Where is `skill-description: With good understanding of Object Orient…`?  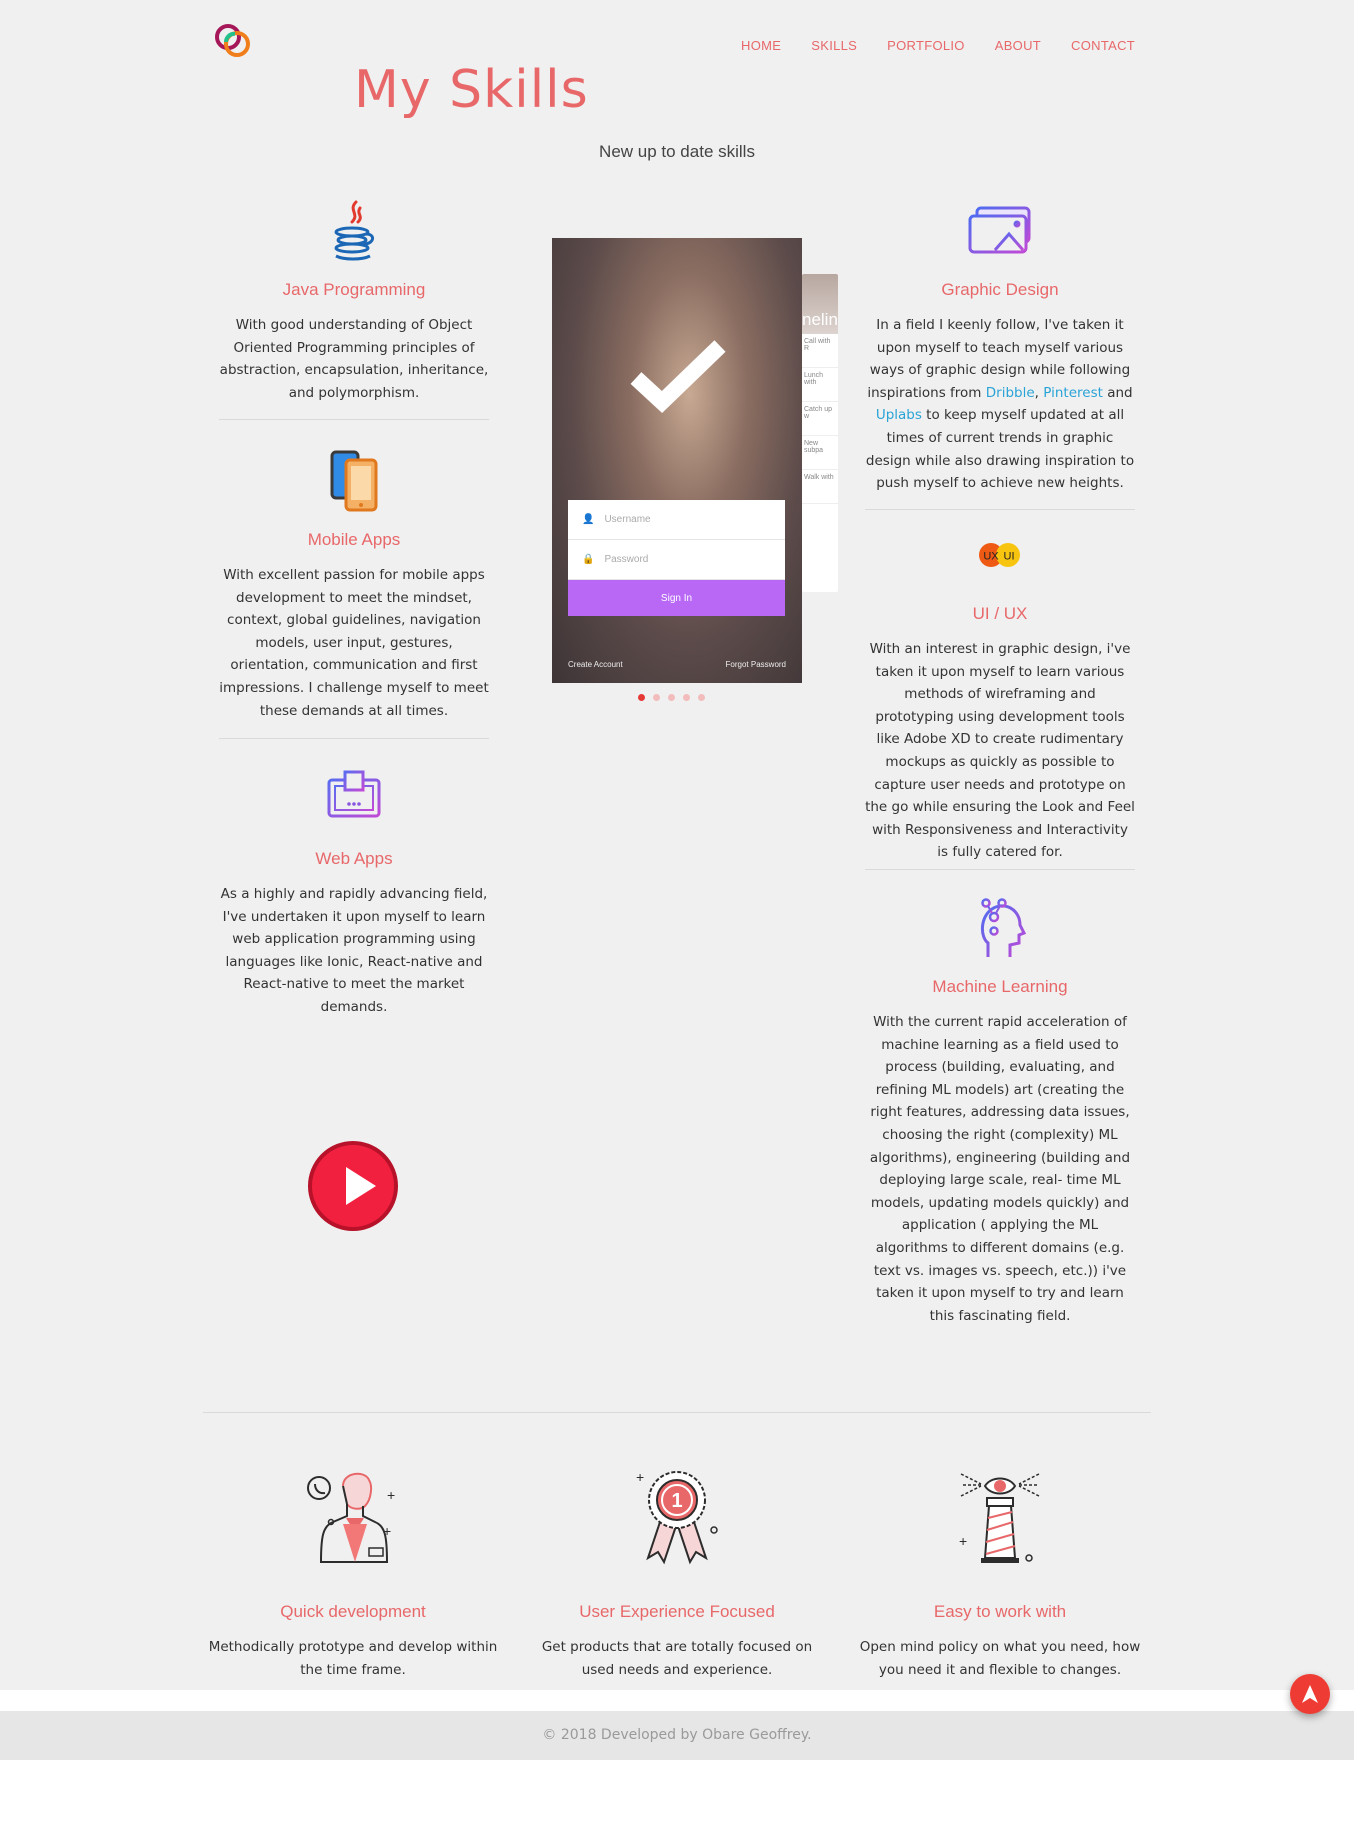
skill-description: With good understanding of Object Orient… is located at coordinates (354, 359).